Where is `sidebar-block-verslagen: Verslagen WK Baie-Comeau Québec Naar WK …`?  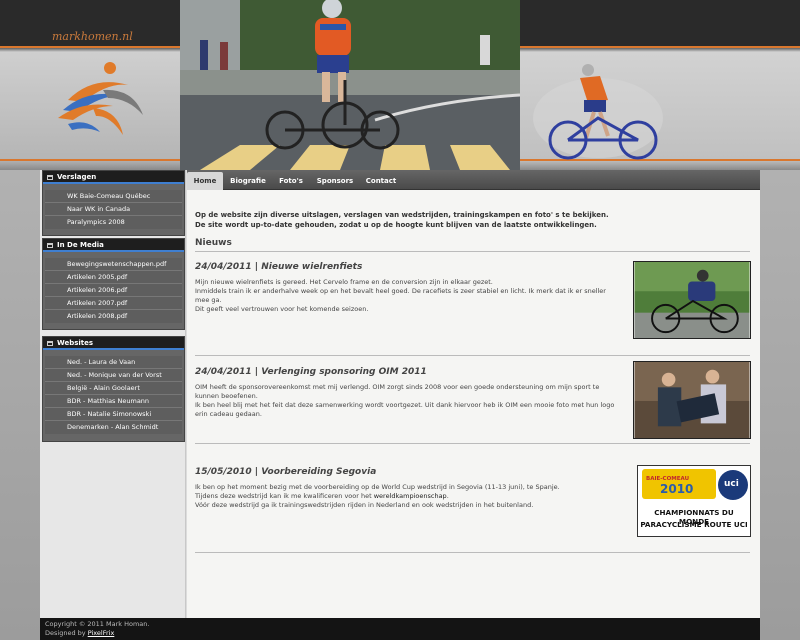 sidebar-block-verslagen: Verslagen WK Baie-Comeau Québec Naar WK … is located at coordinates (113, 203).